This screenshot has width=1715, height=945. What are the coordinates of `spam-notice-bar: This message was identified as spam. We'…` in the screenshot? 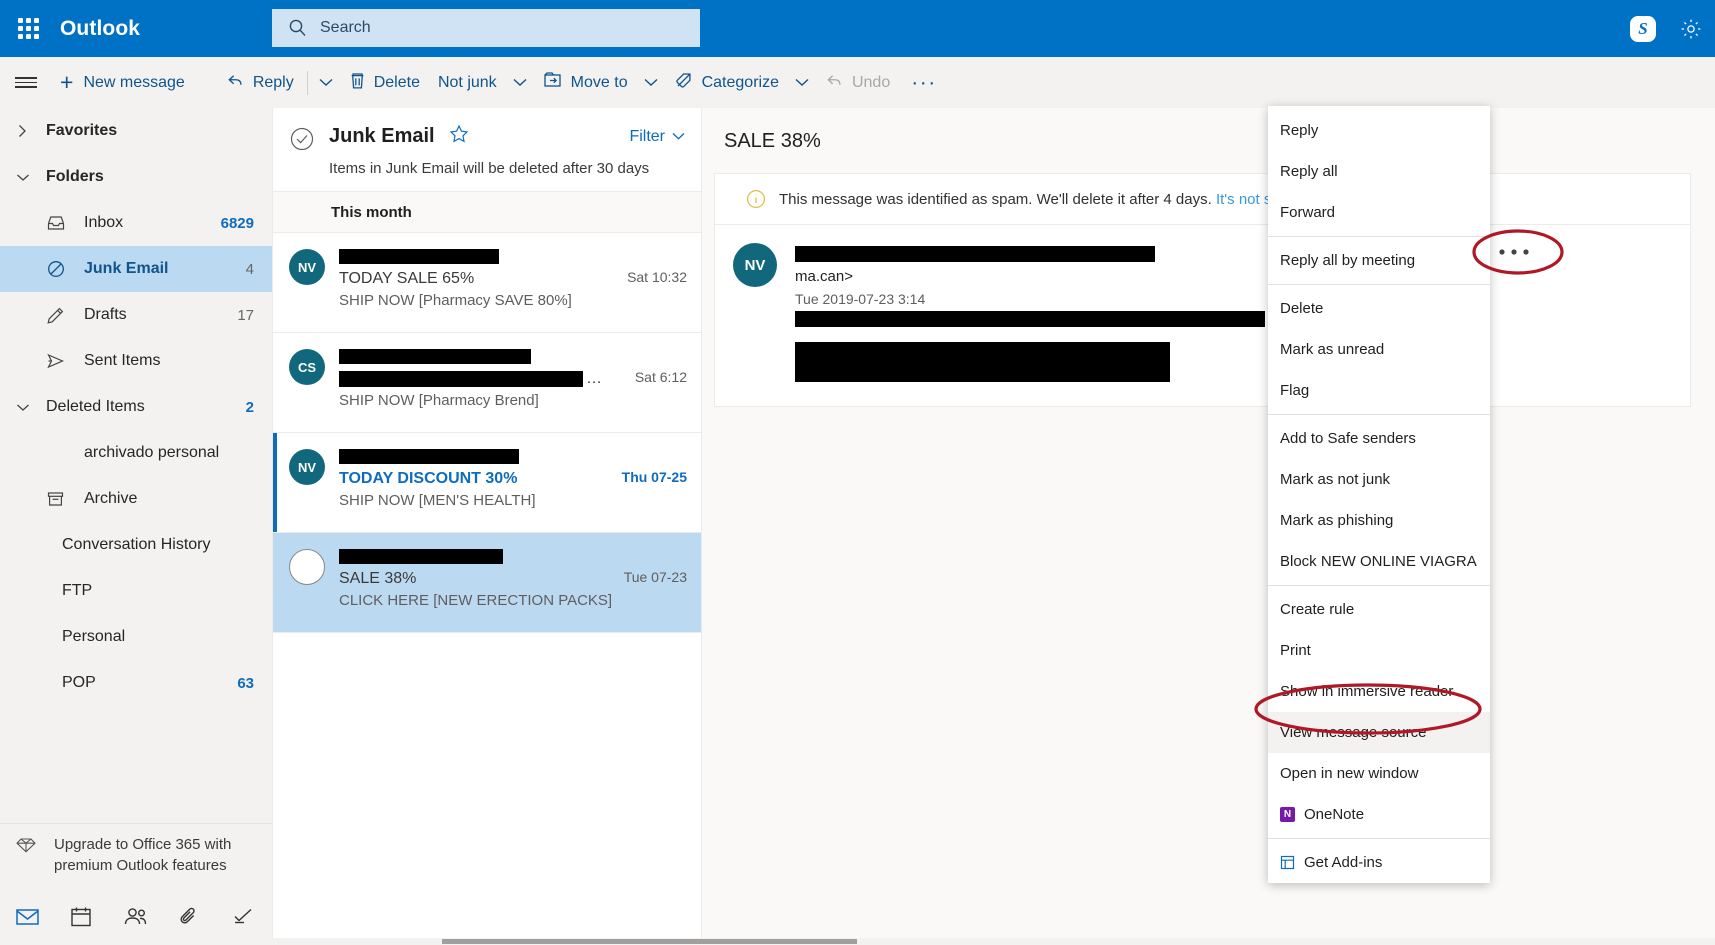 It's located at (1202, 199).